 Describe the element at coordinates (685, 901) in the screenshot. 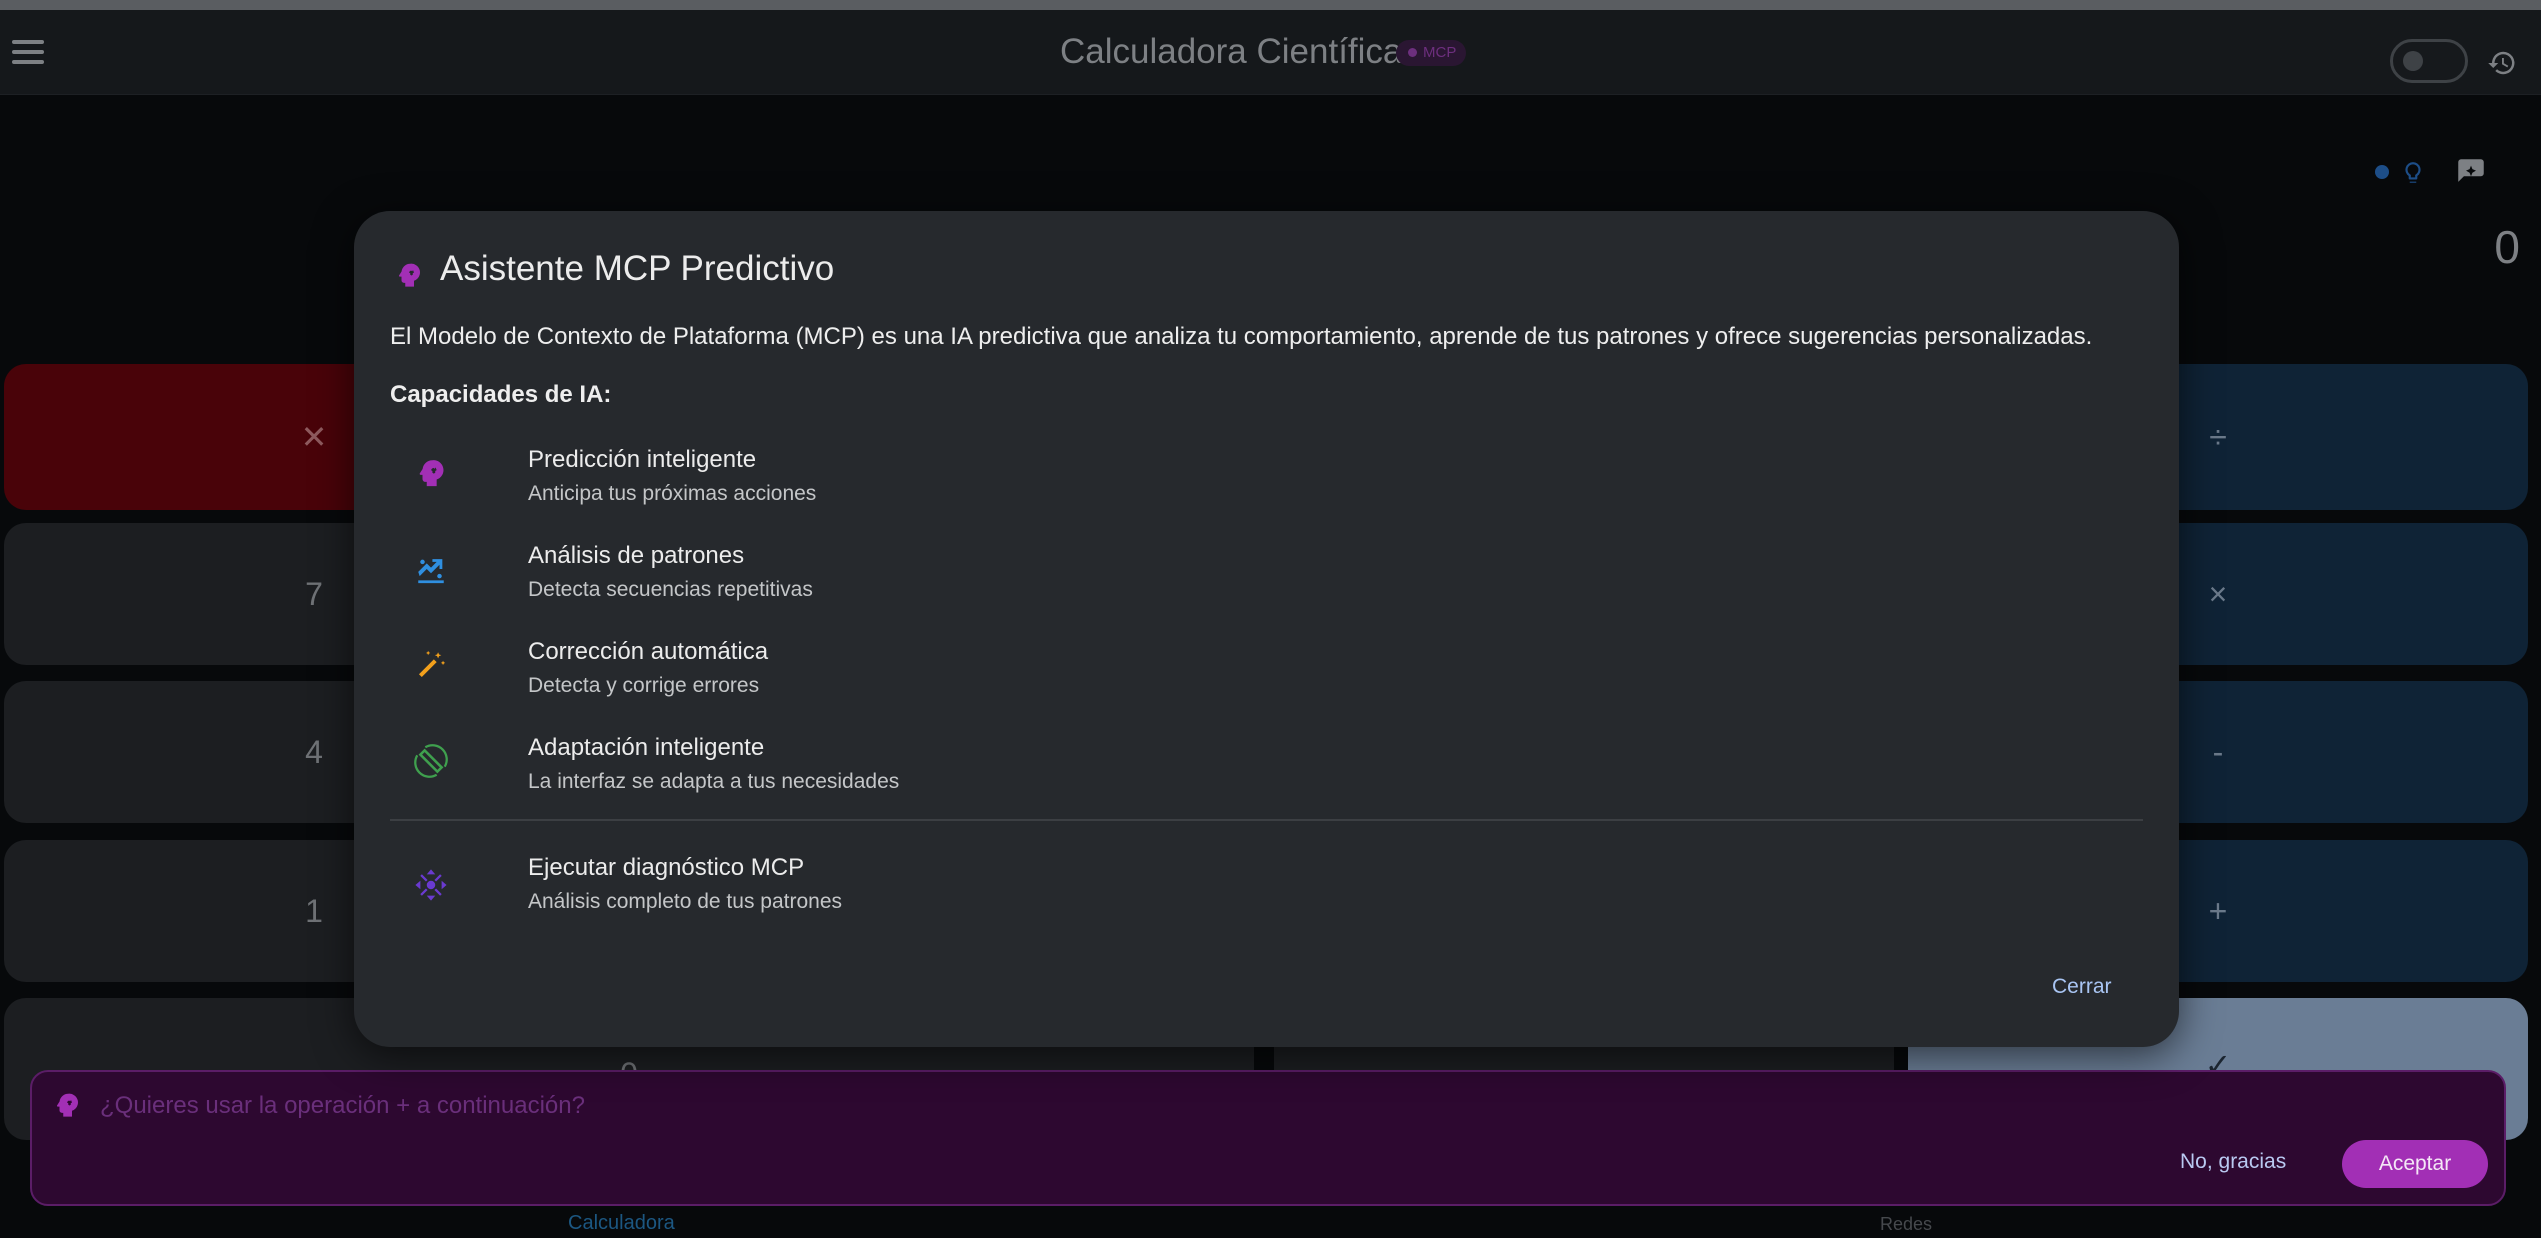

I see `diagnostic-subtitle: Análisis completo de tus patrones` at that location.